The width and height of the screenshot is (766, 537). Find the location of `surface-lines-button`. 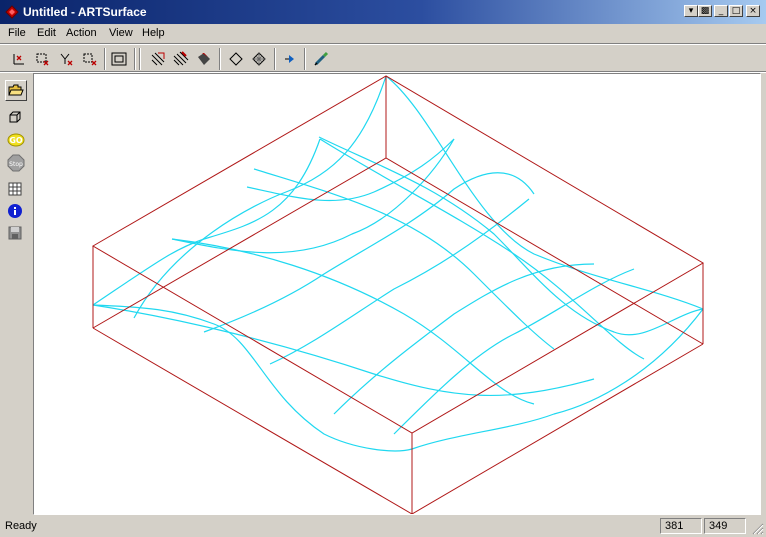

surface-lines-button is located at coordinates (158, 59).